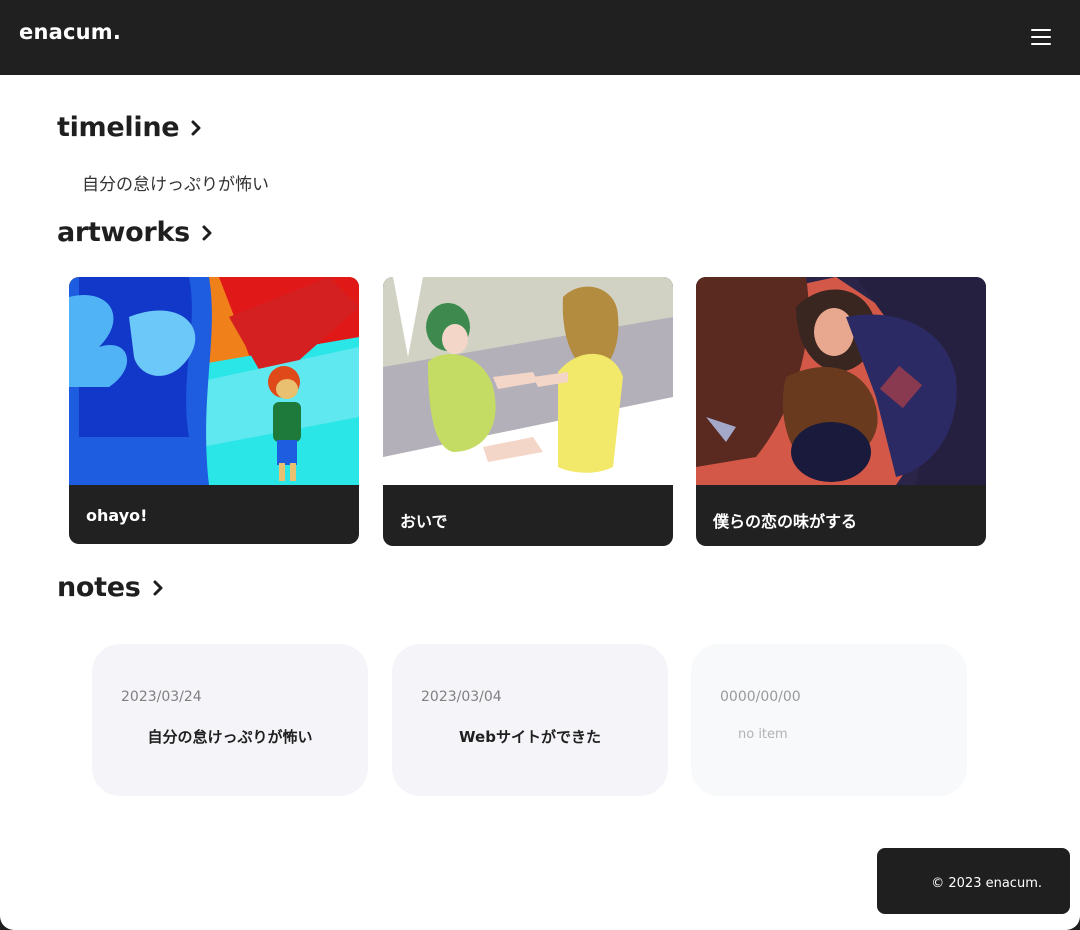  What do you see at coordinates (424, 521) in the screenshot?
I see `artwork-title: おいで` at bounding box center [424, 521].